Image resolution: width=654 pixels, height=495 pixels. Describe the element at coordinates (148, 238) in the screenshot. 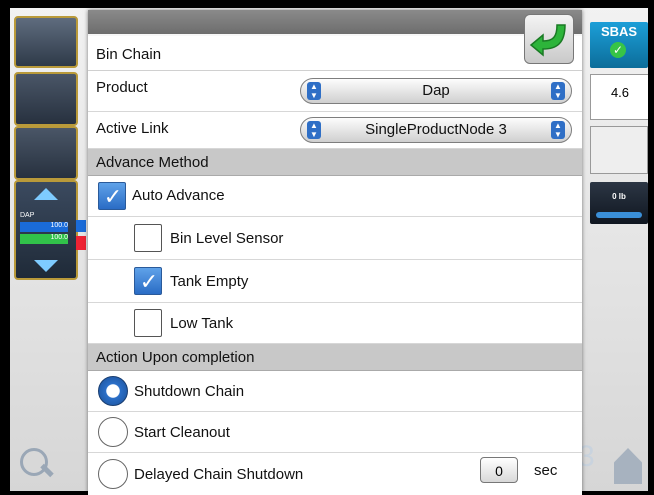

I see `bin-level-sensor-checkbox` at that location.